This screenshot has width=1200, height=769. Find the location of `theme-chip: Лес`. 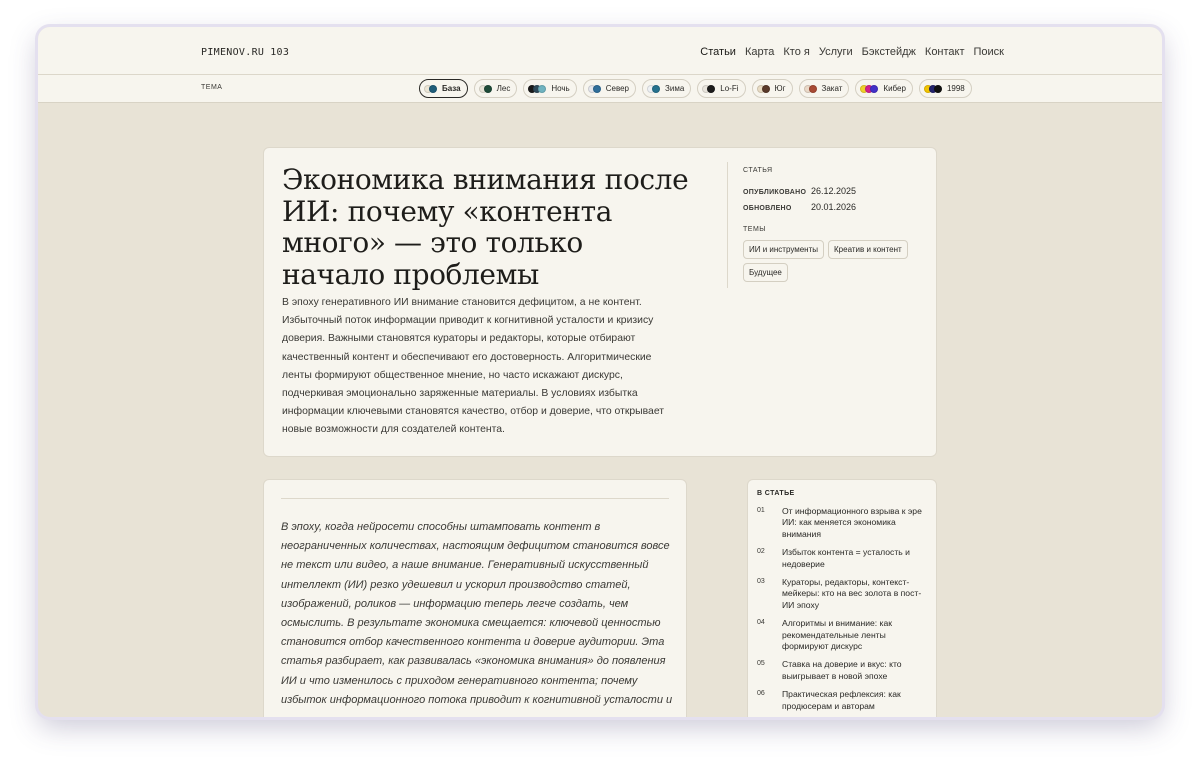

theme-chip: Лес is located at coordinates (495, 88).